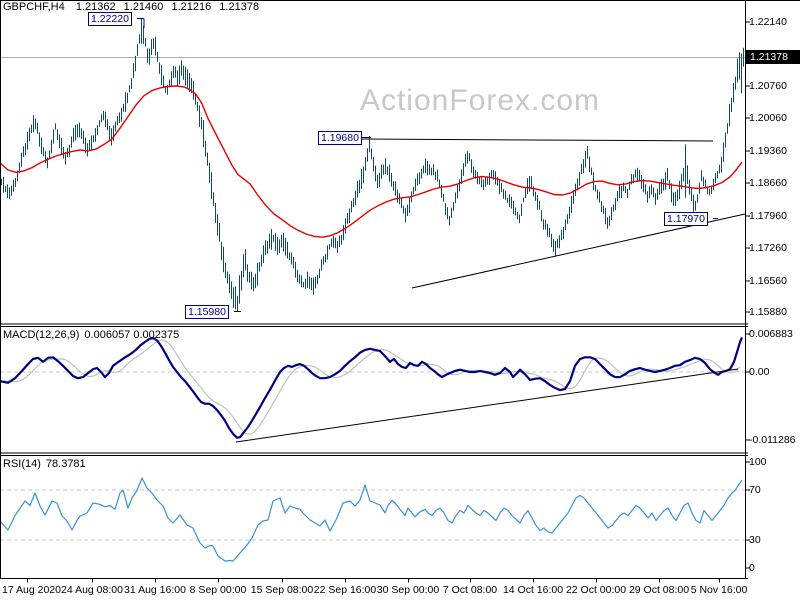  Describe the element at coordinates (207, 312) in the screenshot. I see `price-callout: 1.15980` at that location.